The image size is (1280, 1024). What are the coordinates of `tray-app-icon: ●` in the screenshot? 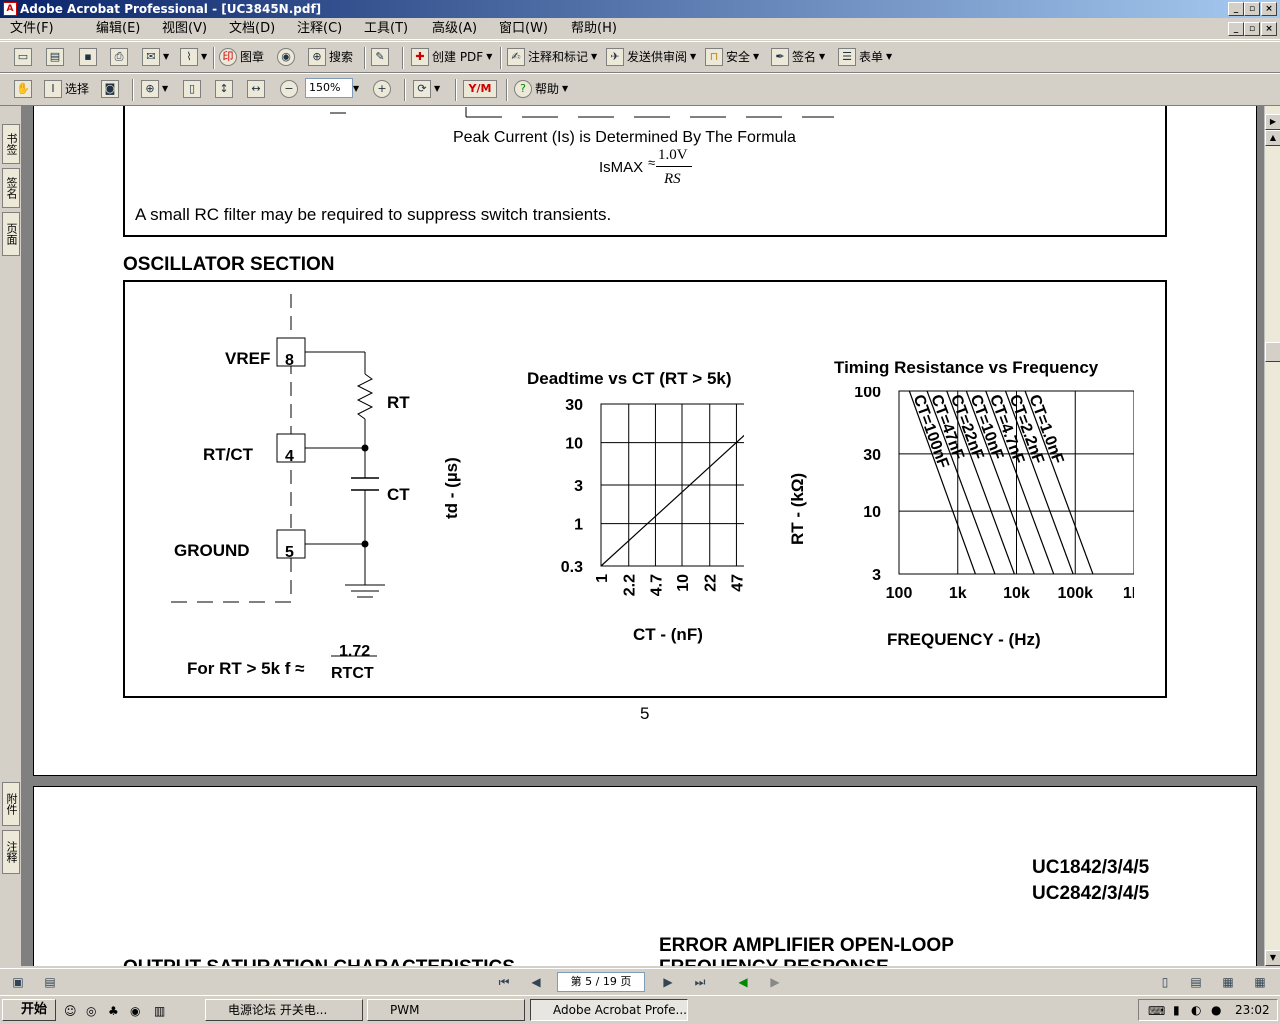 It's located at (1216, 1010).